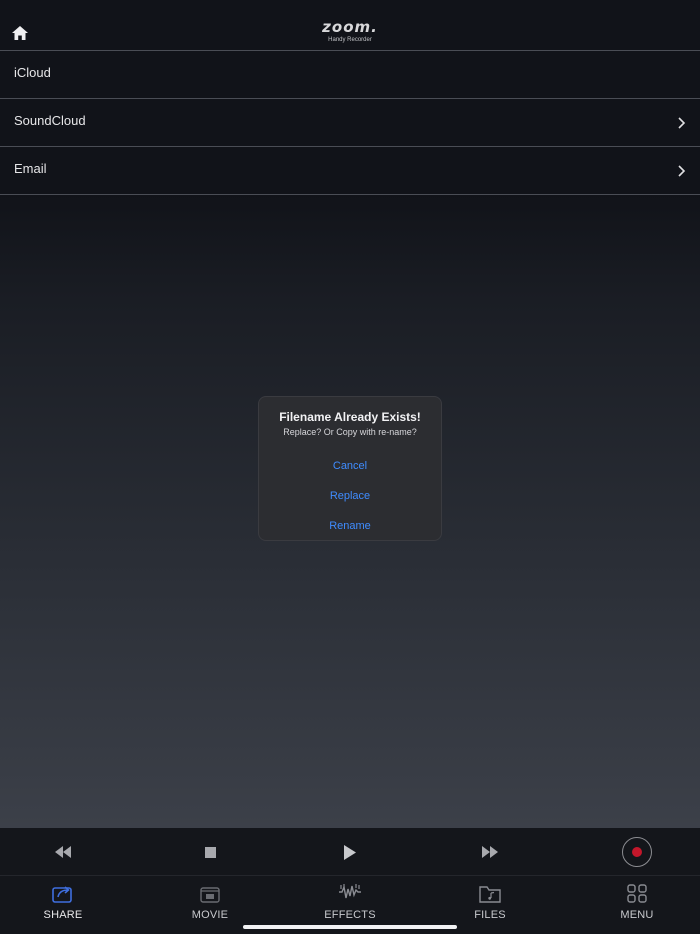  Describe the element at coordinates (490, 915) in the screenshot. I see `tab-label: FILES` at that location.